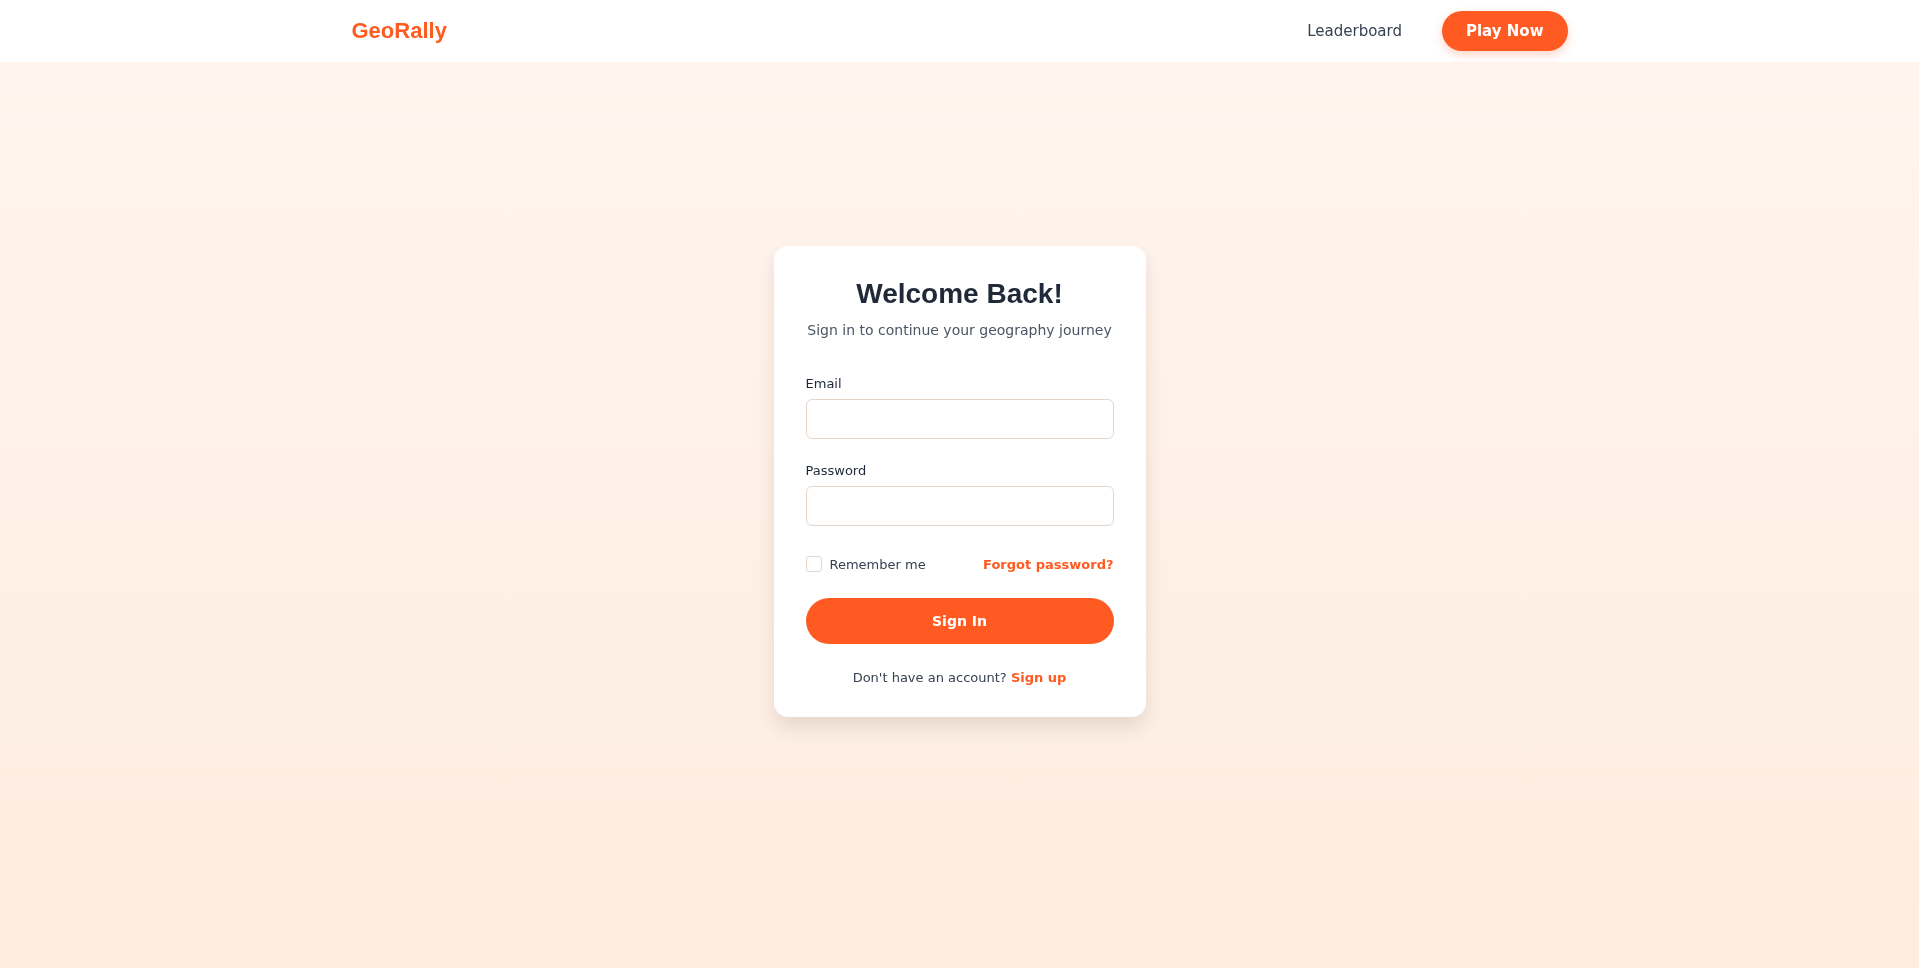 This screenshot has height=968, width=1919. I want to click on play-now-button: Play Now, so click(1505, 31).